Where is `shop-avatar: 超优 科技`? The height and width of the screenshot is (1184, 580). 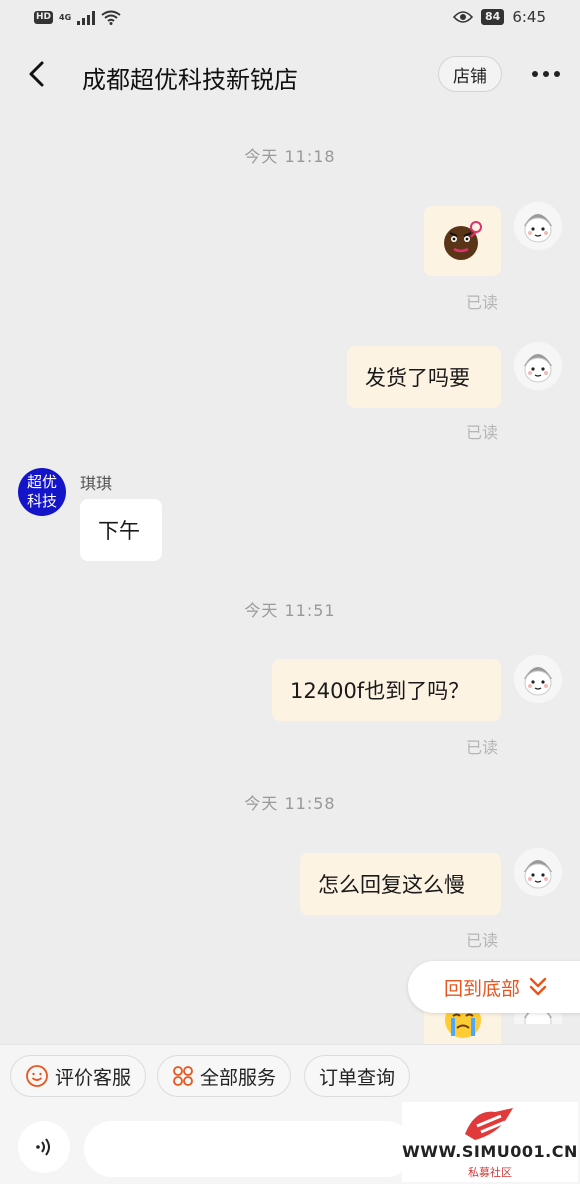
shop-avatar: 超优 科技 is located at coordinates (42, 492).